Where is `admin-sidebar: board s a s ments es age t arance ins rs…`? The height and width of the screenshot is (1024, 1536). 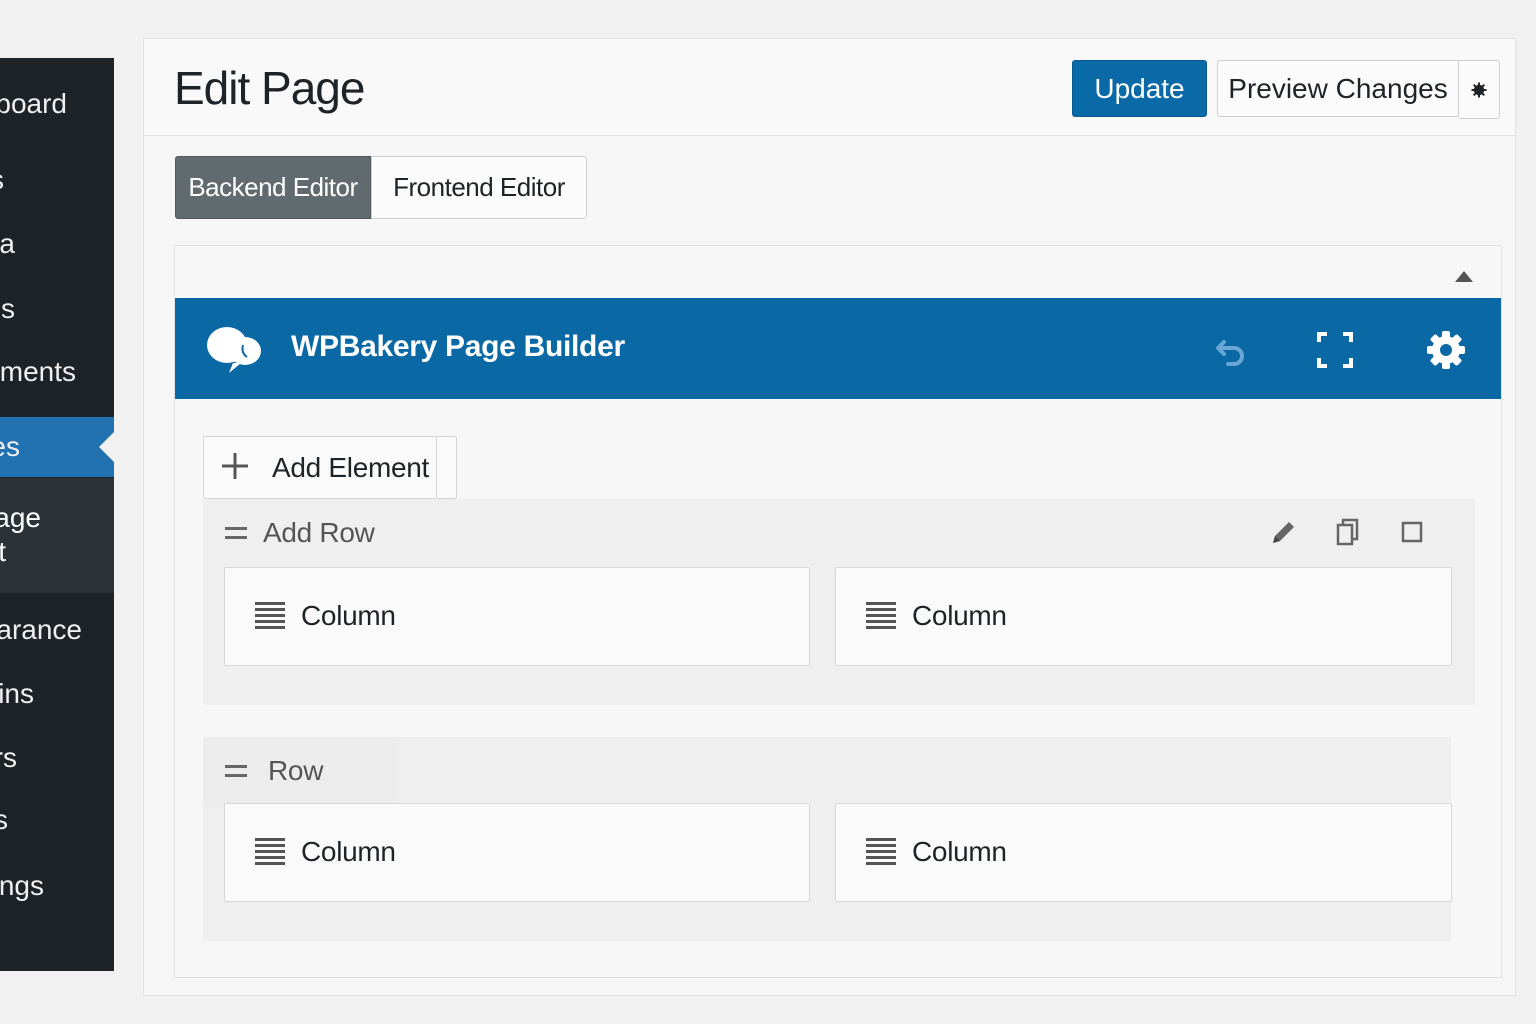
admin-sidebar: board s a s ments es age t arance ins rs… is located at coordinates (57, 514).